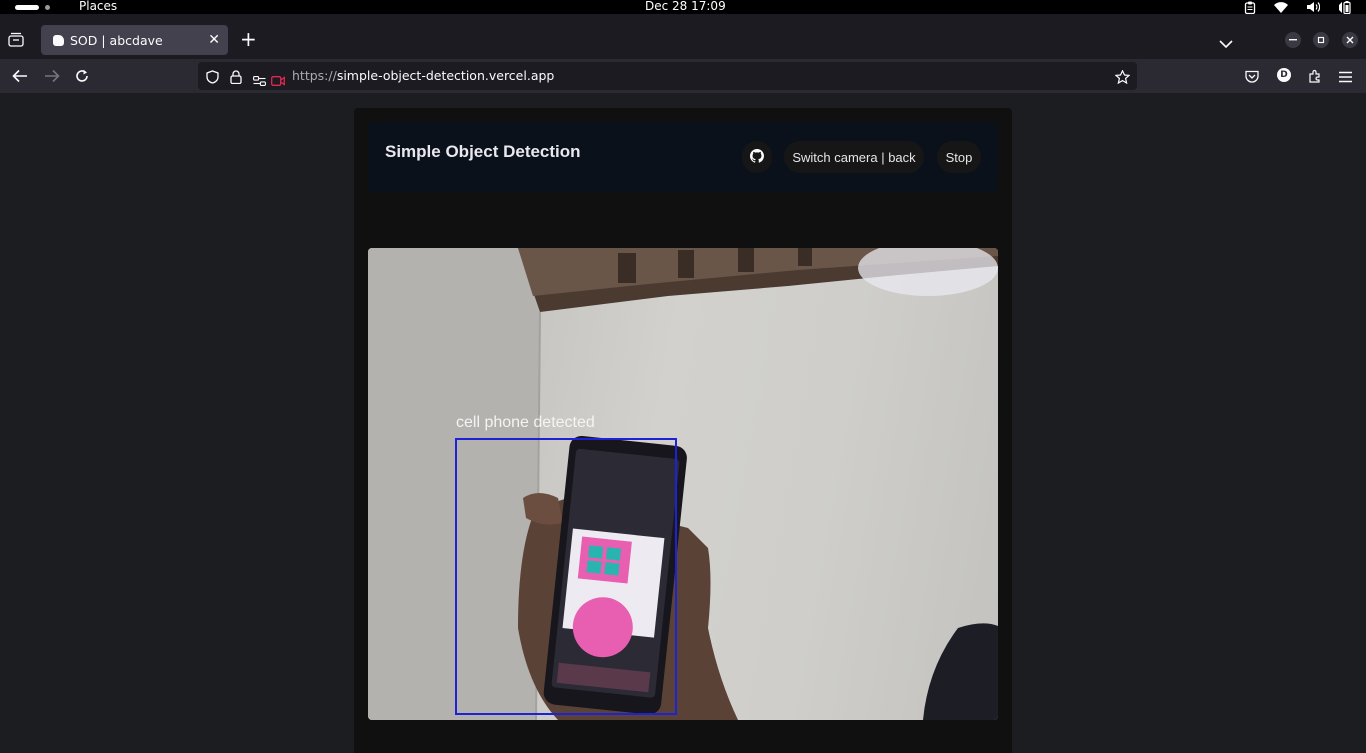 This screenshot has width=1366, height=753. Describe the element at coordinates (47, 7) in the screenshot. I see `workspace-indicator` at that location.